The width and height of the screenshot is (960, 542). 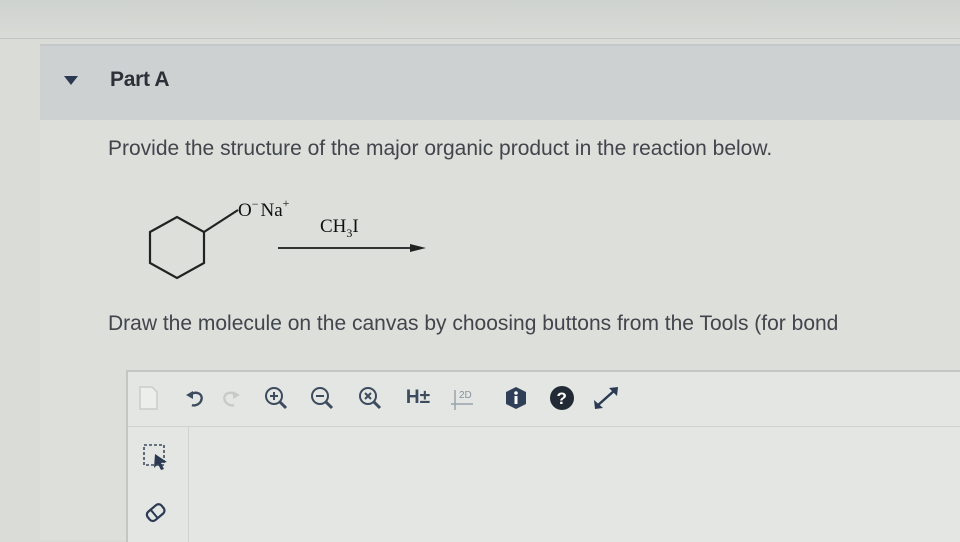 What do you see at coordinates (544, 399) in the screenshot?
I see `editor-toolbar: H± 2D ?` at bounding box center [544, 399].